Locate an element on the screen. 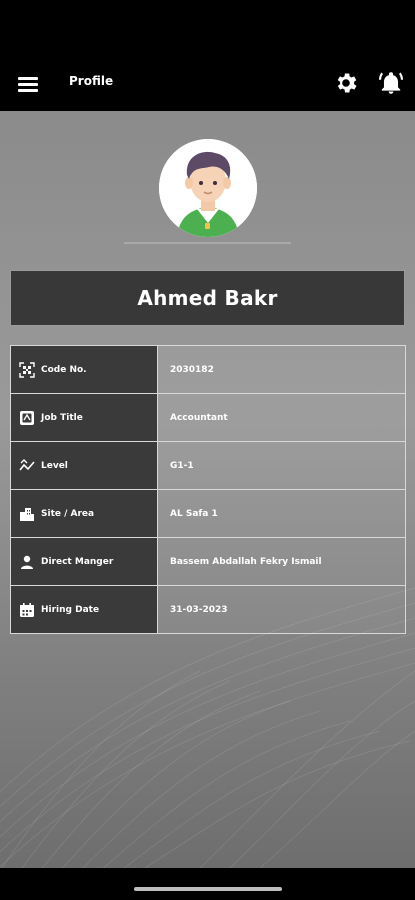 The image size is (415, 900). detail-row-code: Code No. 2030182 is located at coordinates (208, 370).